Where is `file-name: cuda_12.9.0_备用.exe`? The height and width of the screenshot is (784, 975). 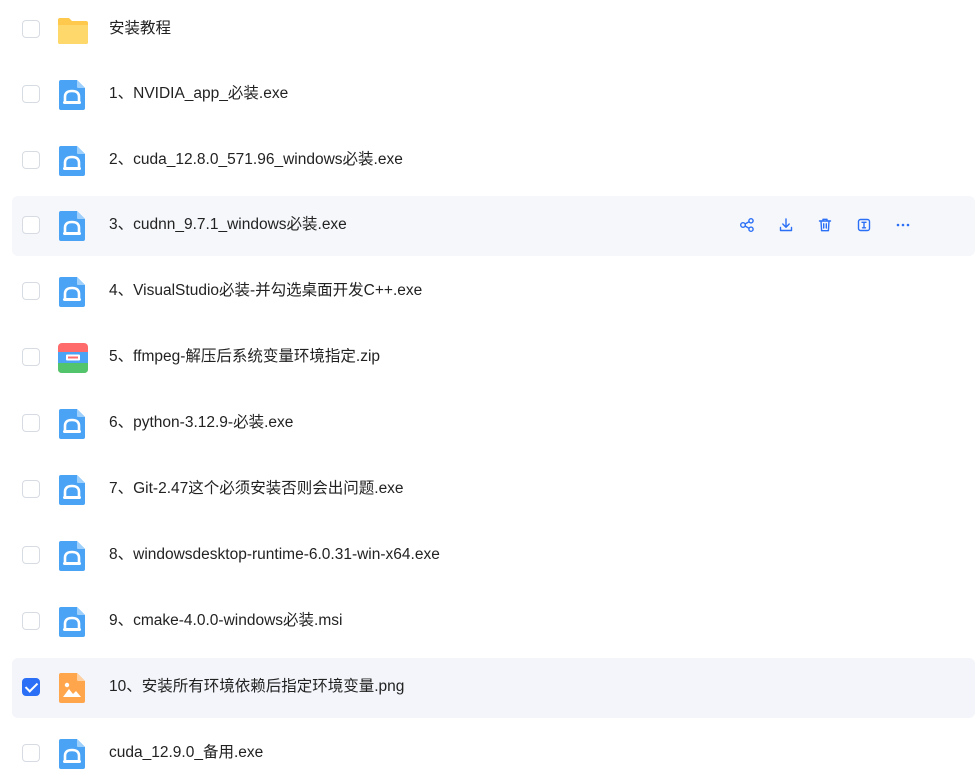 file-name: cuda_12.9.0_备用.exe is located at coordinates (186, 753).